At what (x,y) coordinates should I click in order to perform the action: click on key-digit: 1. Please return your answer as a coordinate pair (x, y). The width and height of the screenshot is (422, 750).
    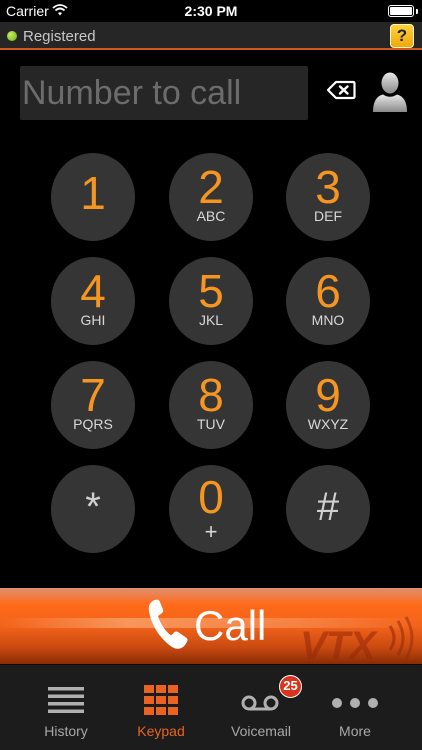
    Looking at the image, I should click on (93, 193).